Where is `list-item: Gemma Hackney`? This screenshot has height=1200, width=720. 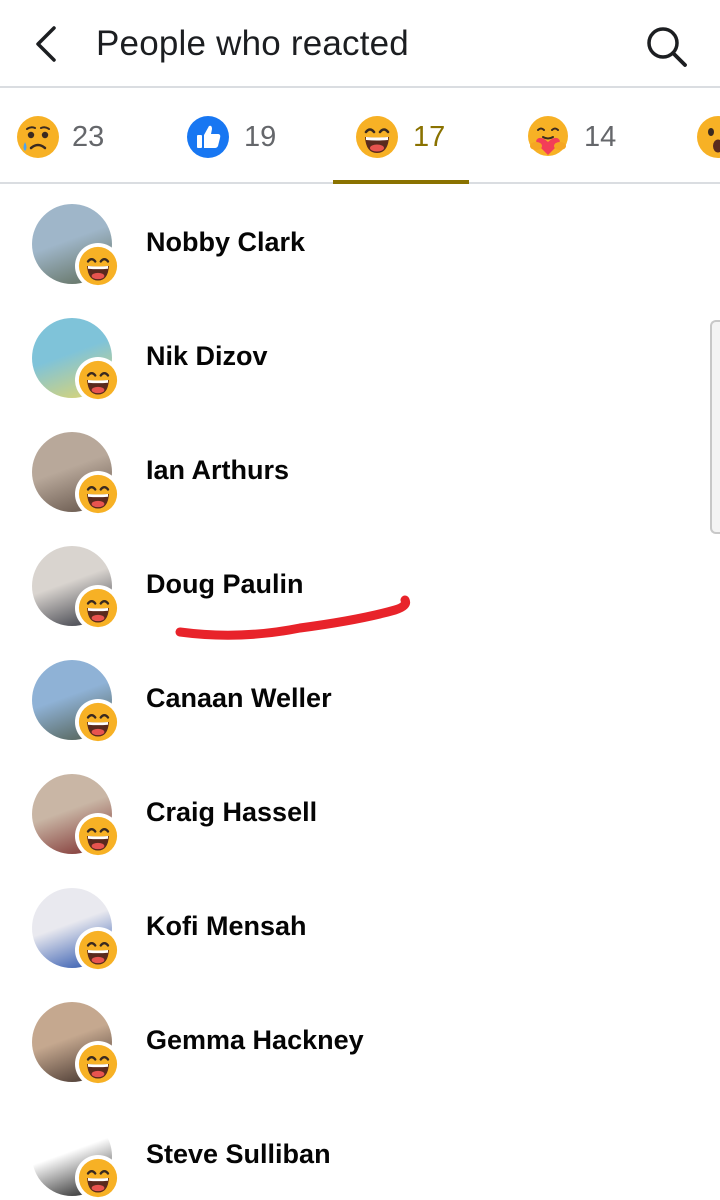
list-item: Gemma Hackney is located at coordinates (360, 1041).